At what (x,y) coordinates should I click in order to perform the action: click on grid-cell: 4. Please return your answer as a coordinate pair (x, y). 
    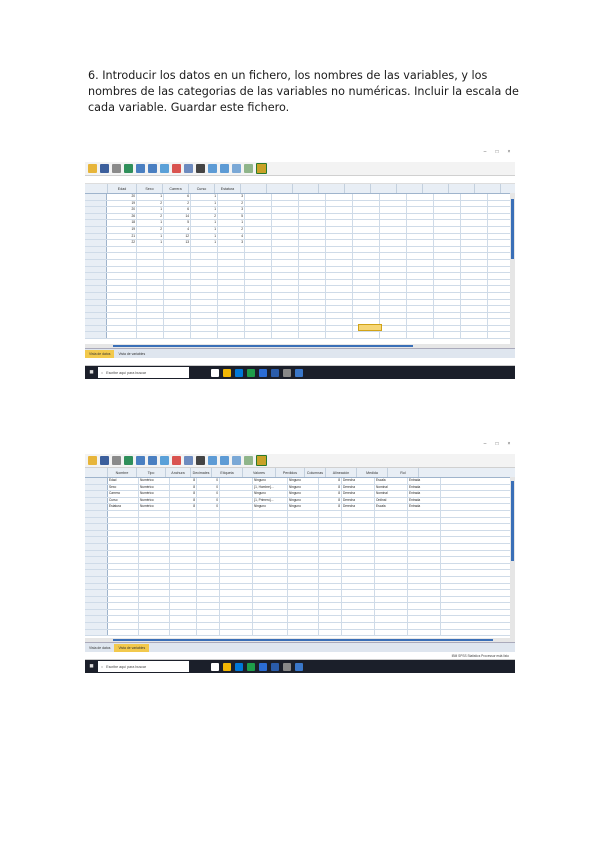
    Looking at the image, I should click on (177, 229).